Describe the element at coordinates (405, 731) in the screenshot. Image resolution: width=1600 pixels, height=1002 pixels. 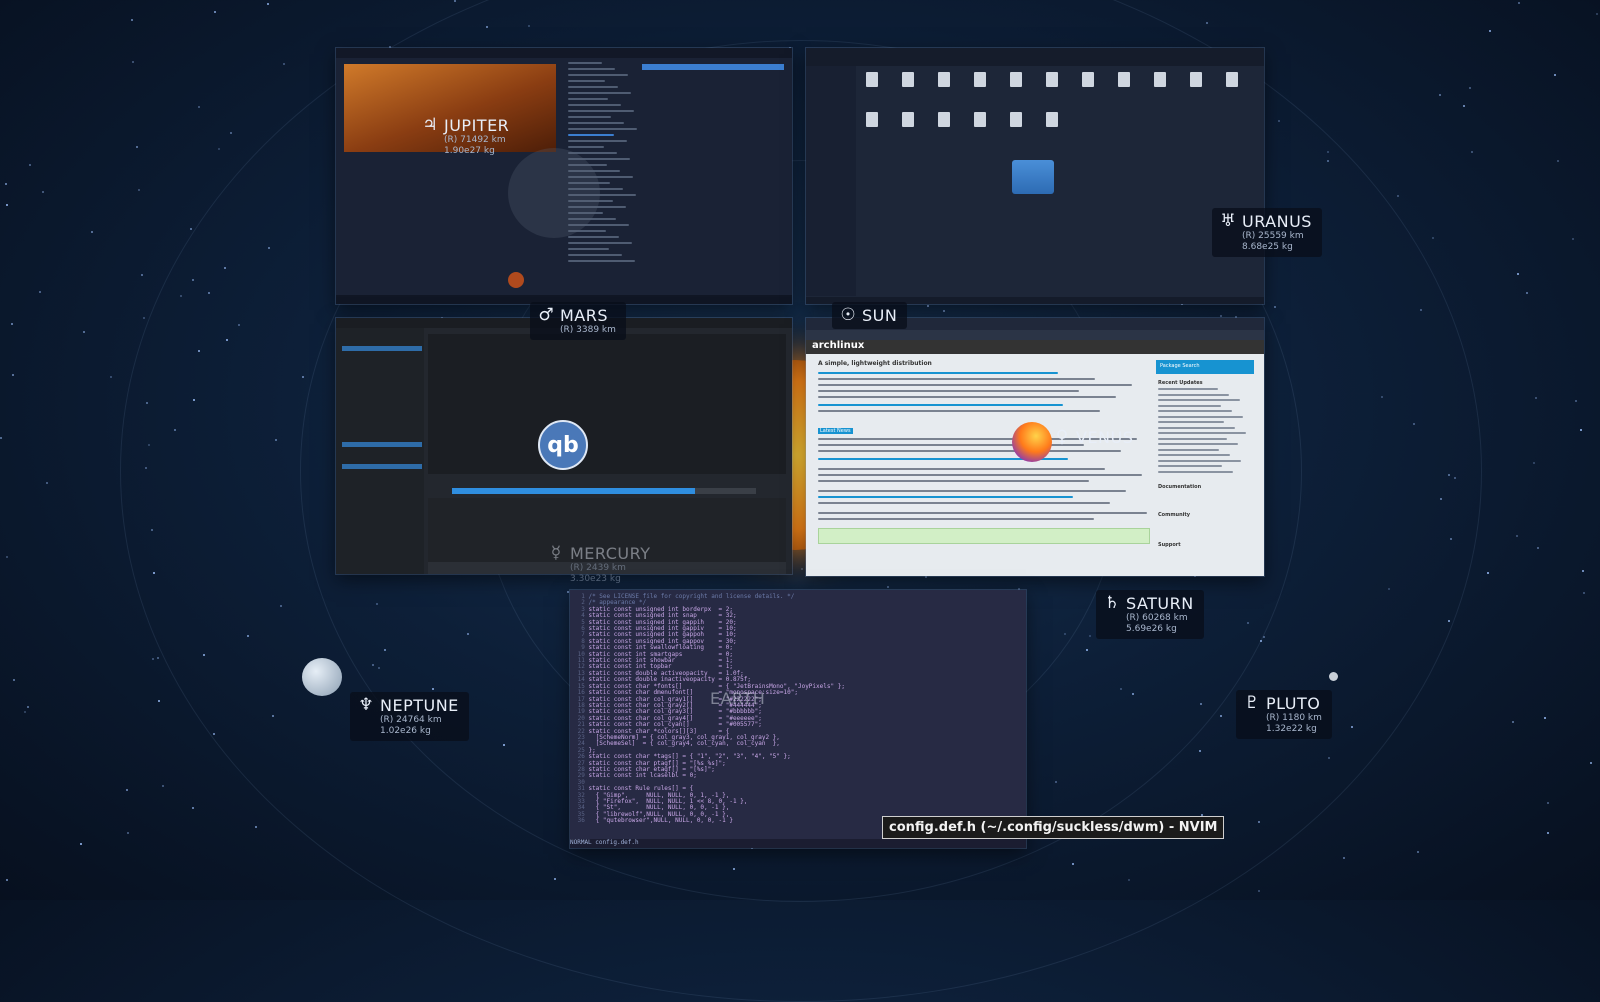
I see `planet-mass: 1.02e26 kg` at that location.